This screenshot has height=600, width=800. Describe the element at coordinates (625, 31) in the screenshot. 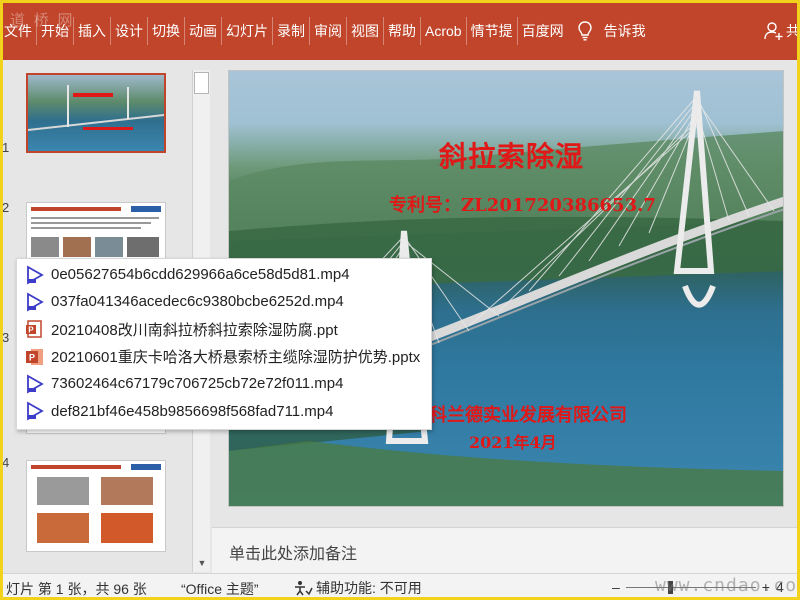

I see `tell-me-search: 告诉我` at that location.